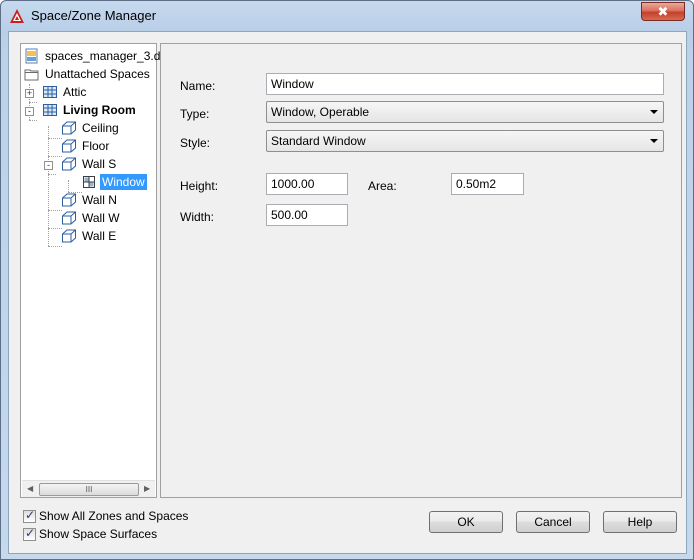  I want to click on tree-item-drawing: spaces_manager_3.d, so click(93, 56).